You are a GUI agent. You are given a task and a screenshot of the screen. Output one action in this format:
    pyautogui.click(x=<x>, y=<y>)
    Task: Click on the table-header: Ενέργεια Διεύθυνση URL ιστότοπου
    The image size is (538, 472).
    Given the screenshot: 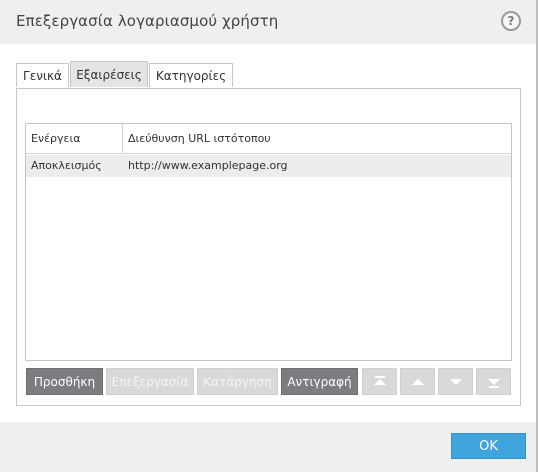 What is the action you would take?
    pyautogui.click(x=268, y=139)
    